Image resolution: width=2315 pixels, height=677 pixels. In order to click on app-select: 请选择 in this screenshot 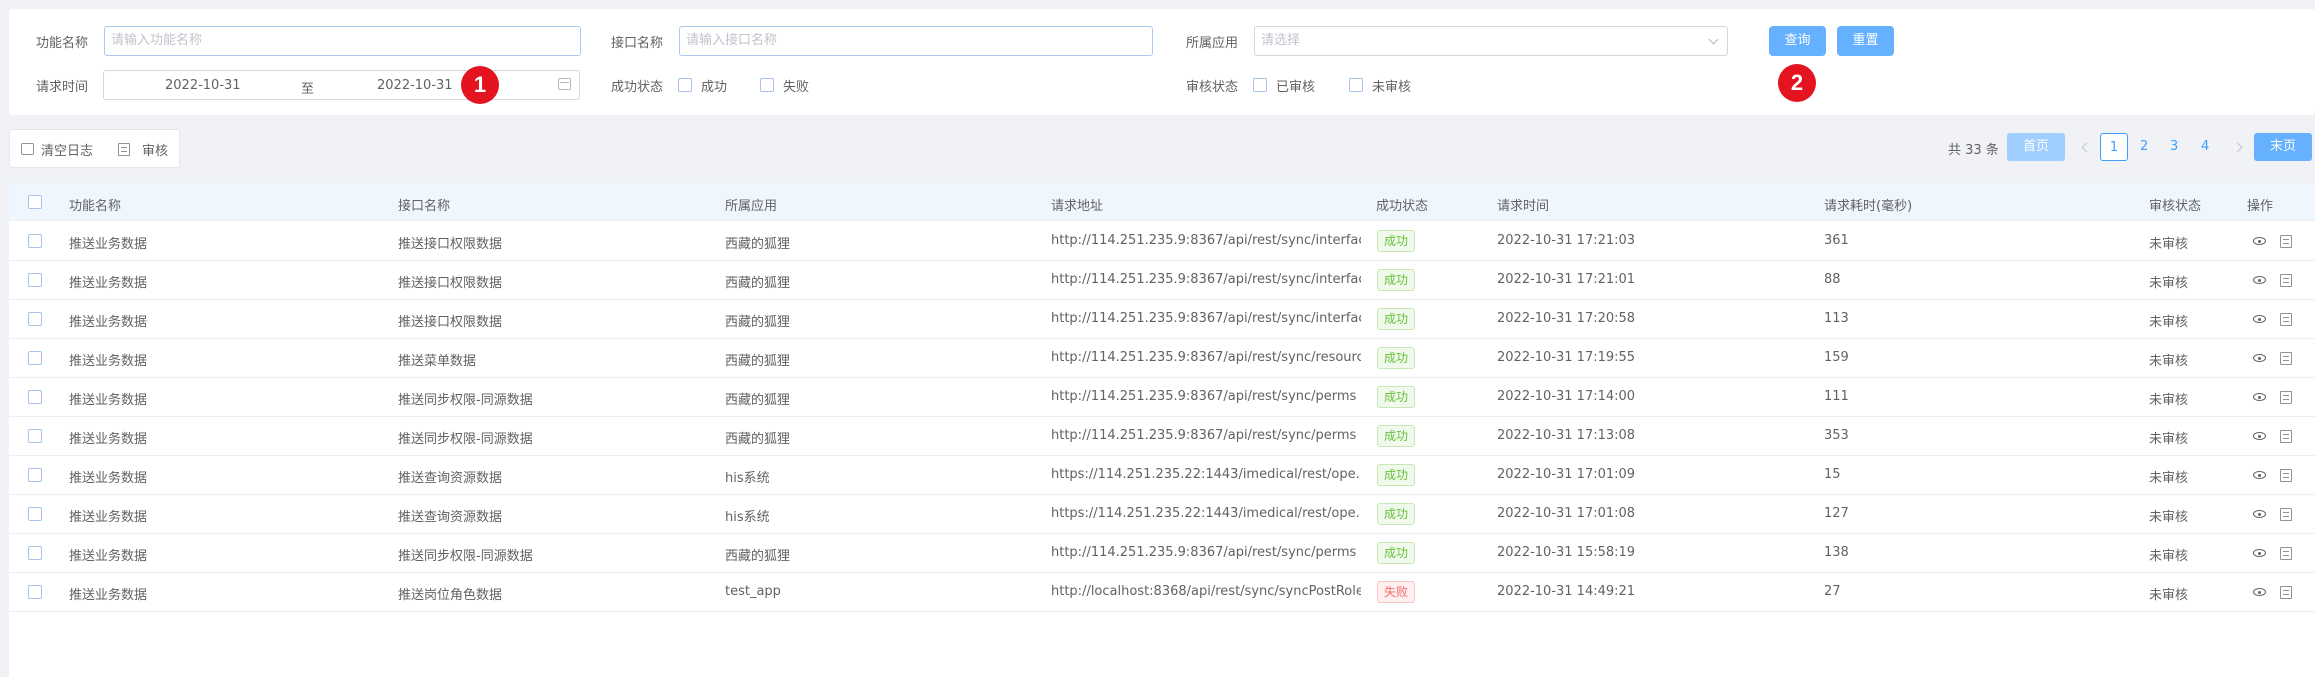, I will do `click(1491, 41)`.